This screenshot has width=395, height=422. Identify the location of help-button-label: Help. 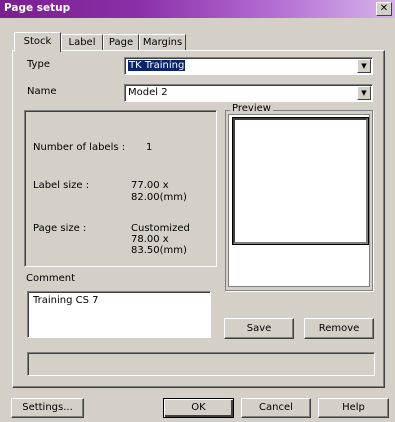
(353, 407).